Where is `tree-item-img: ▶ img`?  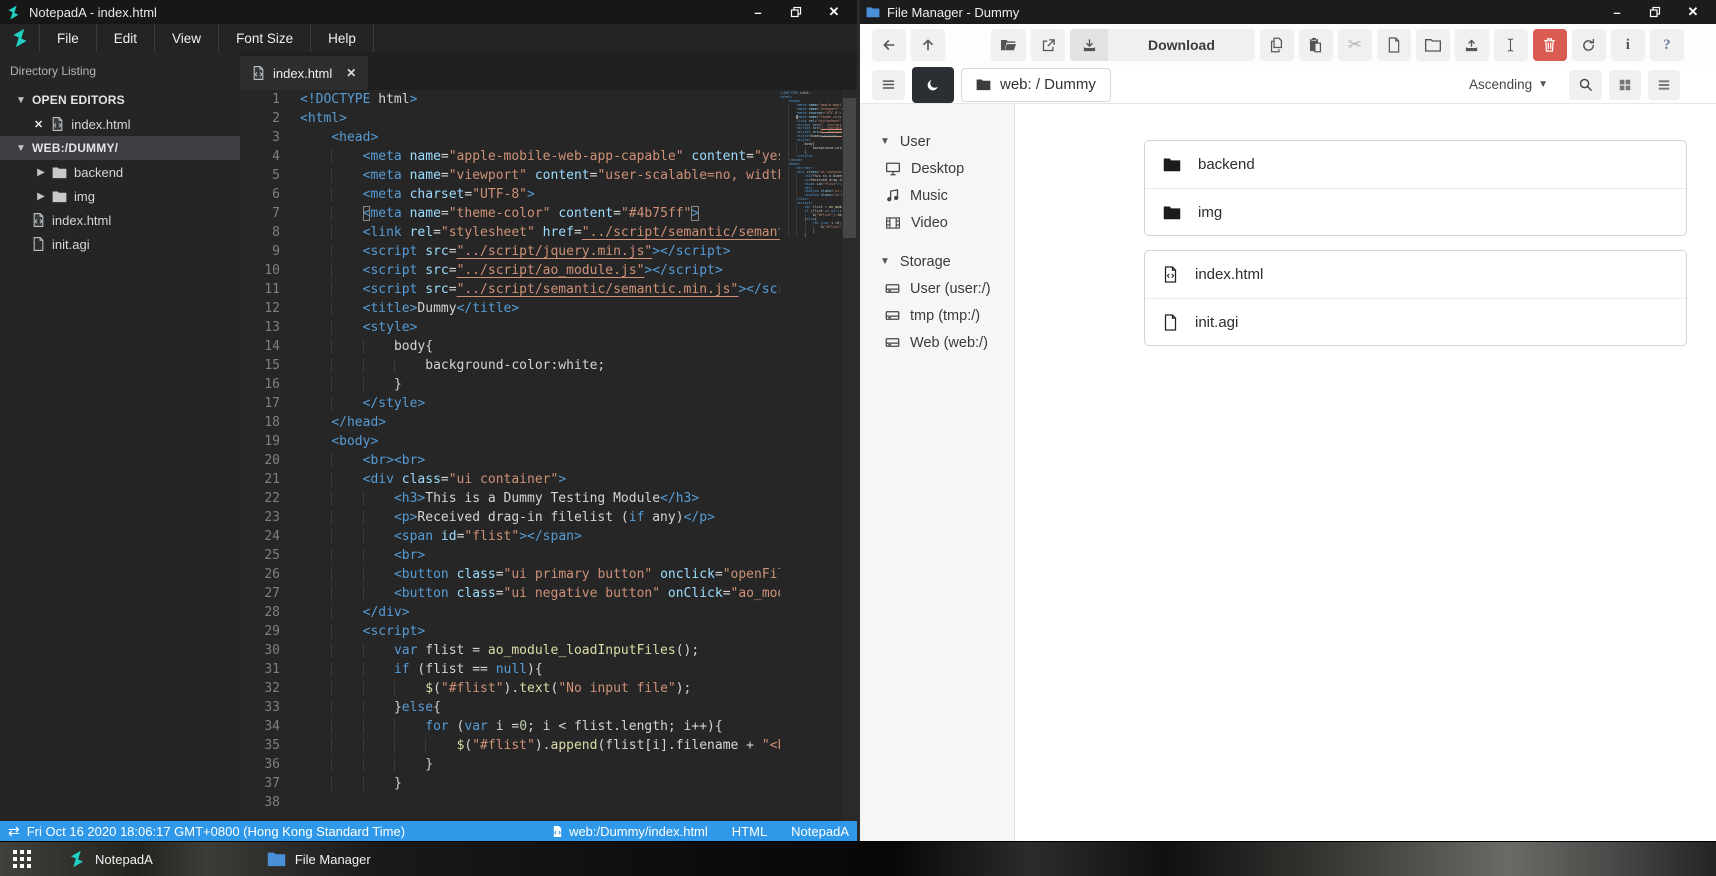
tree-item-img: ▶ img is located at coordinates (120, 196).